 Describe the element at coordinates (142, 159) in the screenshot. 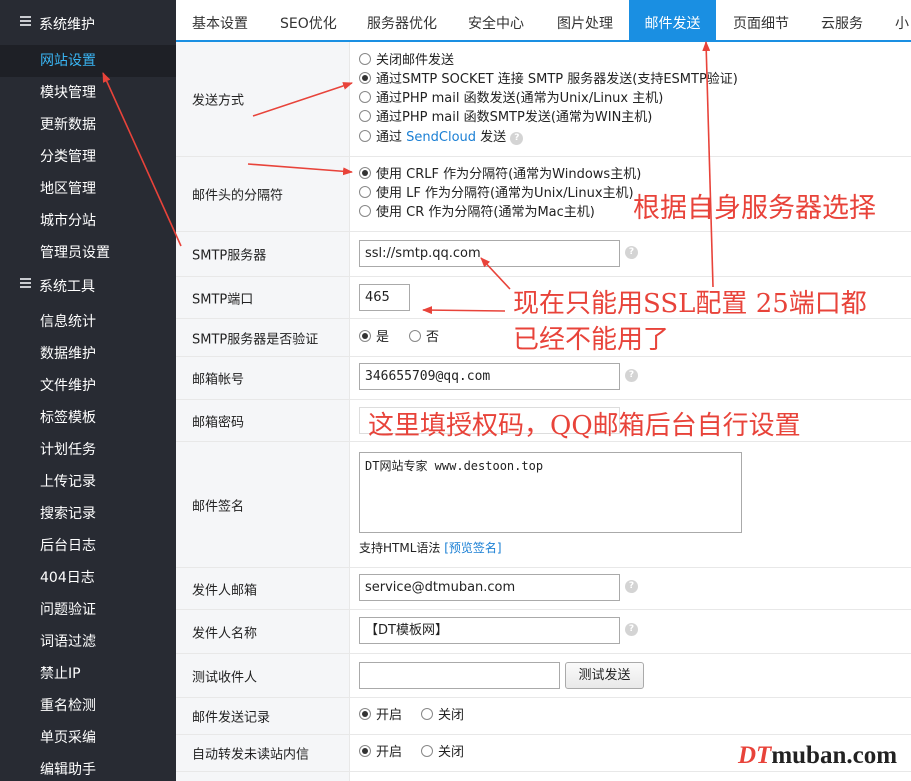

I see `arrow-to-site-settings` at that location.